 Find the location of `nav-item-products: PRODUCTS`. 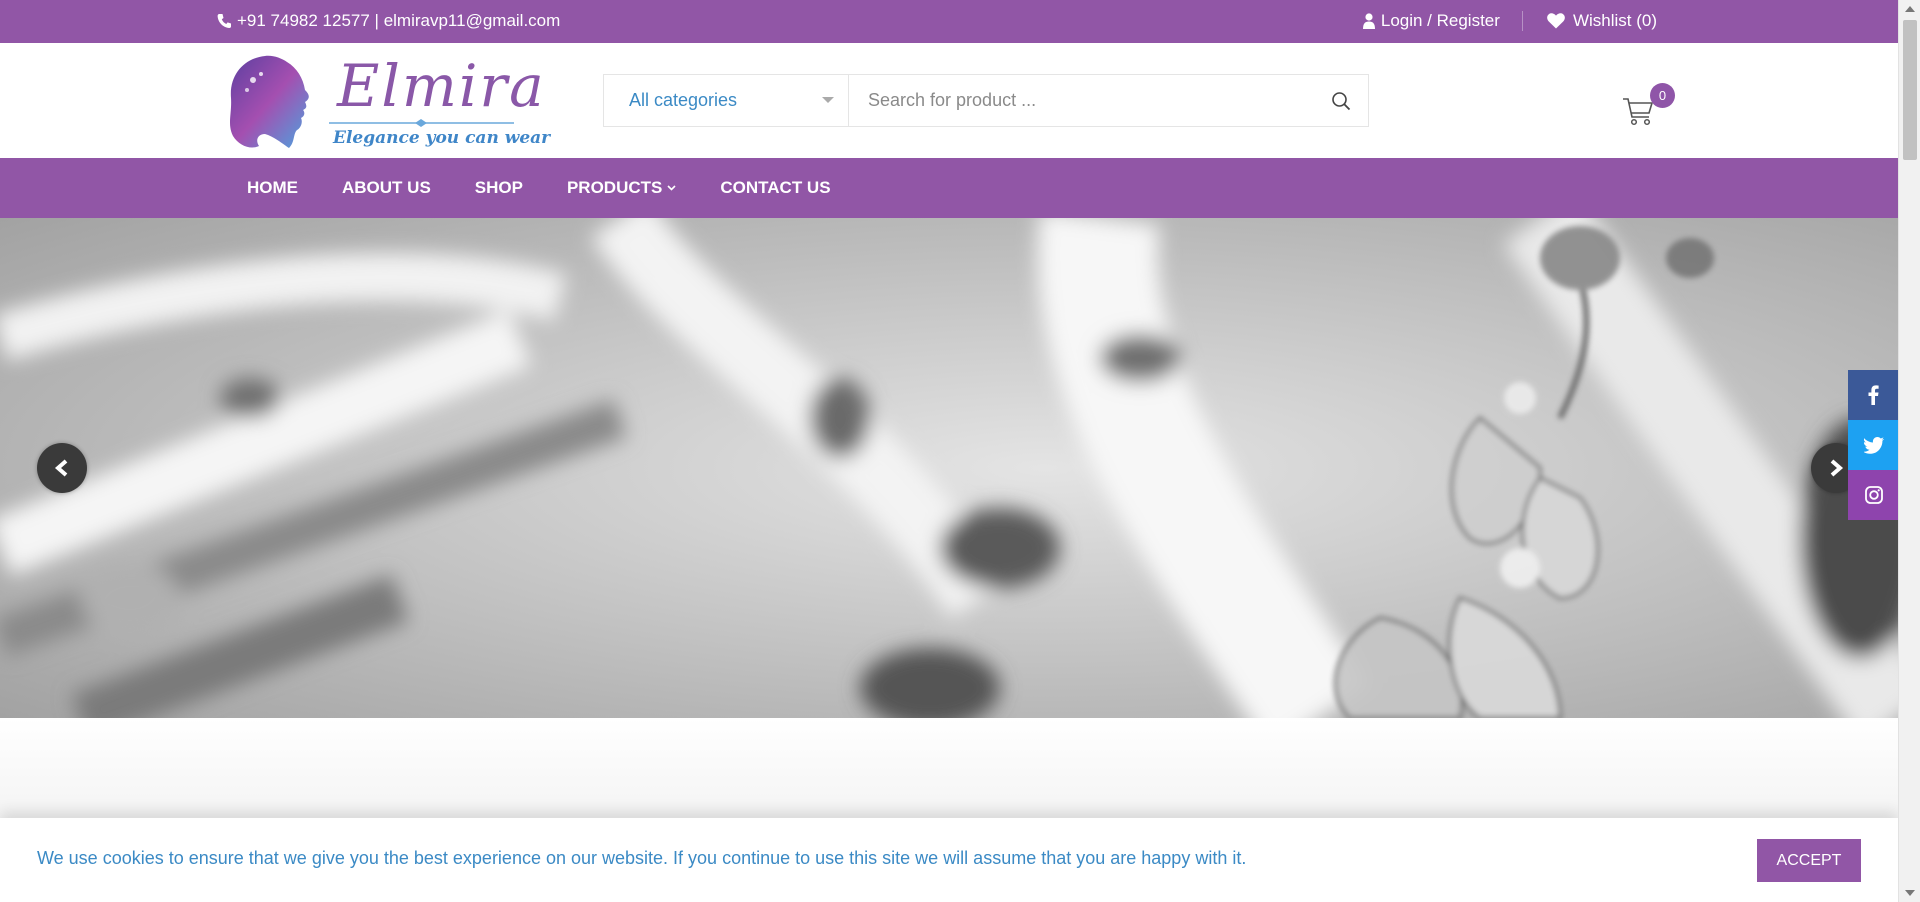

nav-item-products: PRODUCTS is located at coordinates (621, 188).